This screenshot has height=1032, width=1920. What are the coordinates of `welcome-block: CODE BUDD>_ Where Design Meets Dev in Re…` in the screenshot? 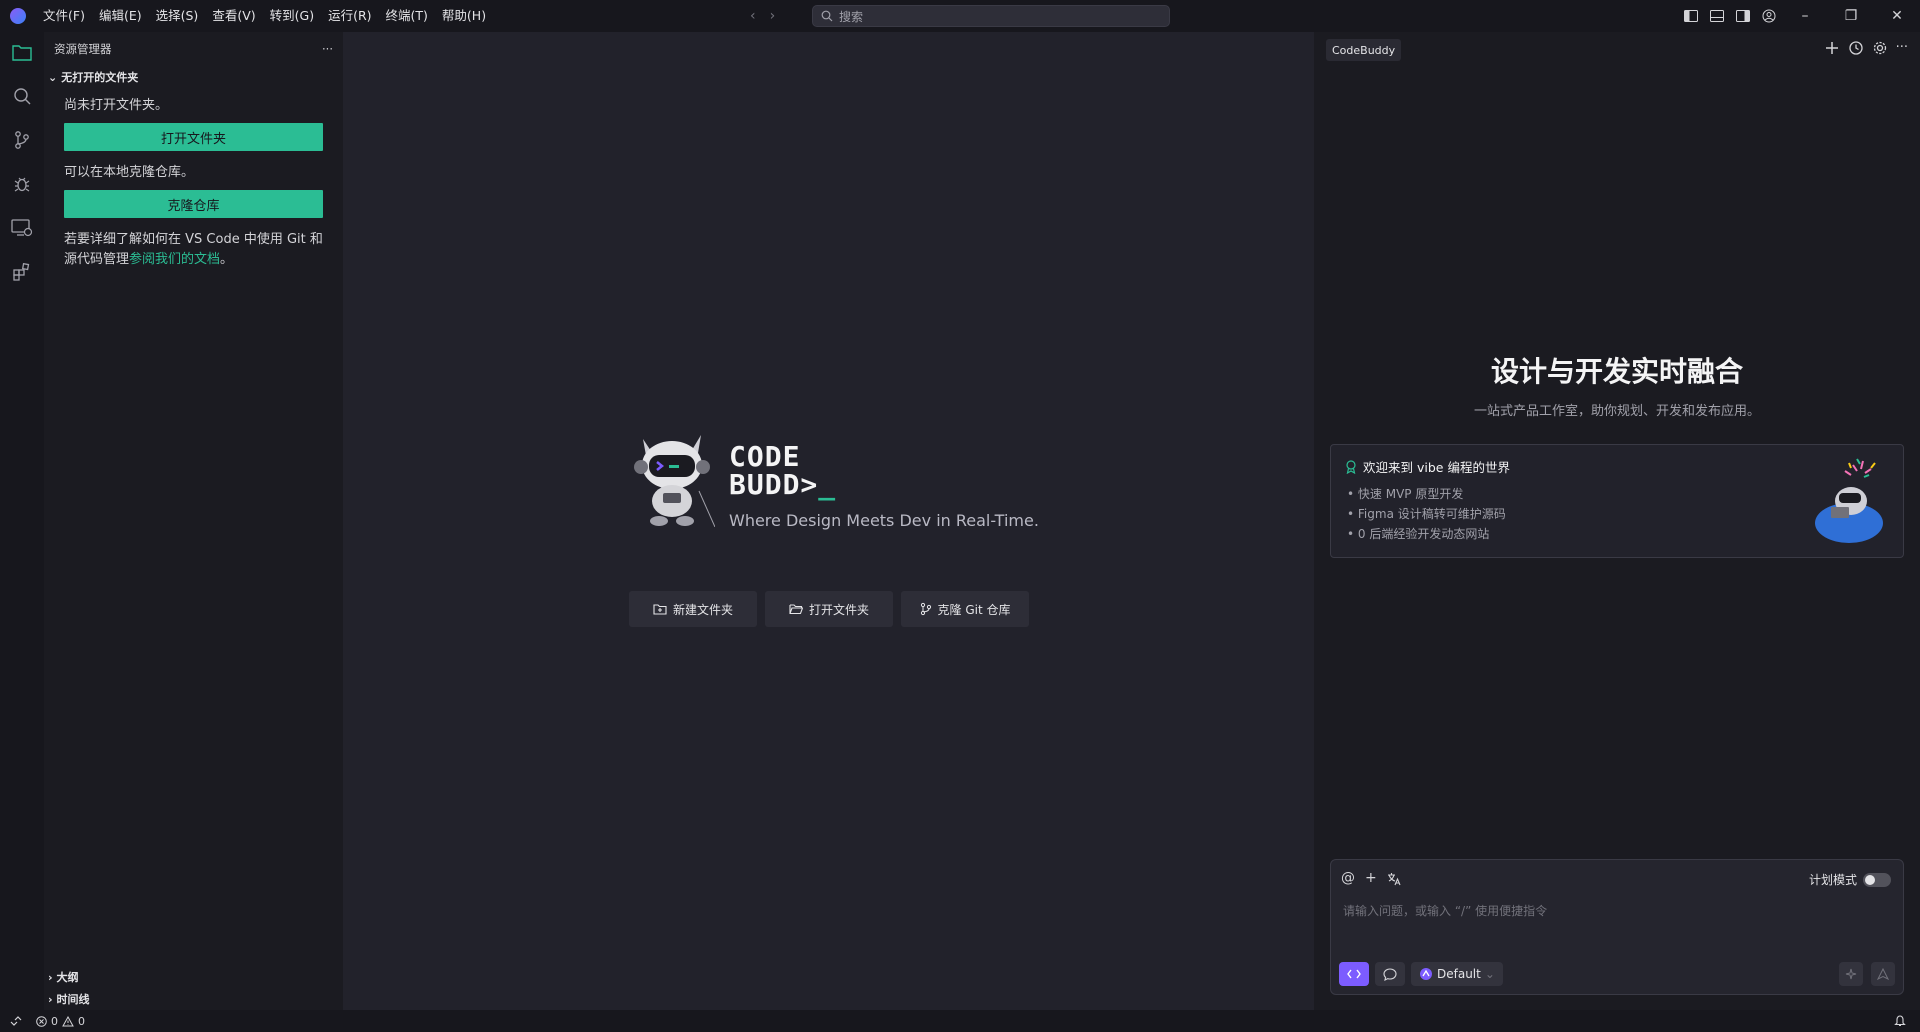 It's located at (839, 486).